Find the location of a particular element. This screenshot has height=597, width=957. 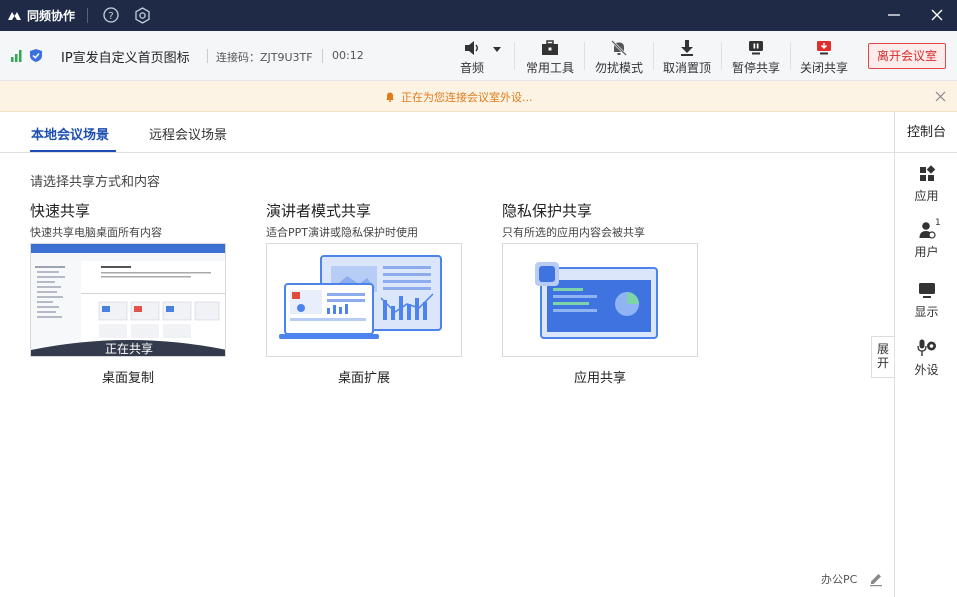

unpin-button: 取消置顶 is located at coordinates (687, 56).